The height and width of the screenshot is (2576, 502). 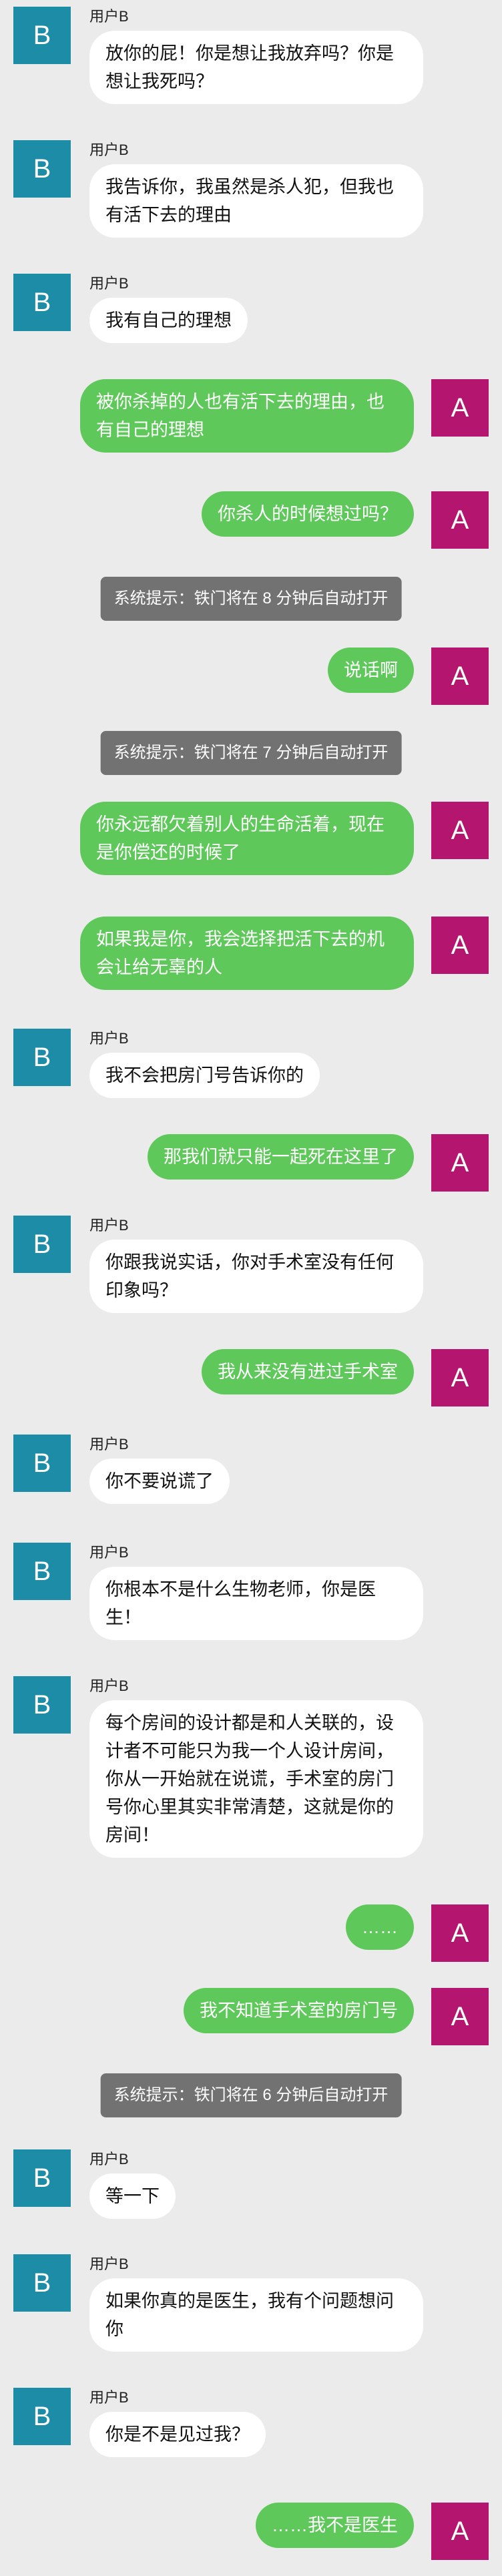 I want to click on message-bubble-received: 你根本不是什么生物老师，你是医生！, so click(x=256, y=1603).